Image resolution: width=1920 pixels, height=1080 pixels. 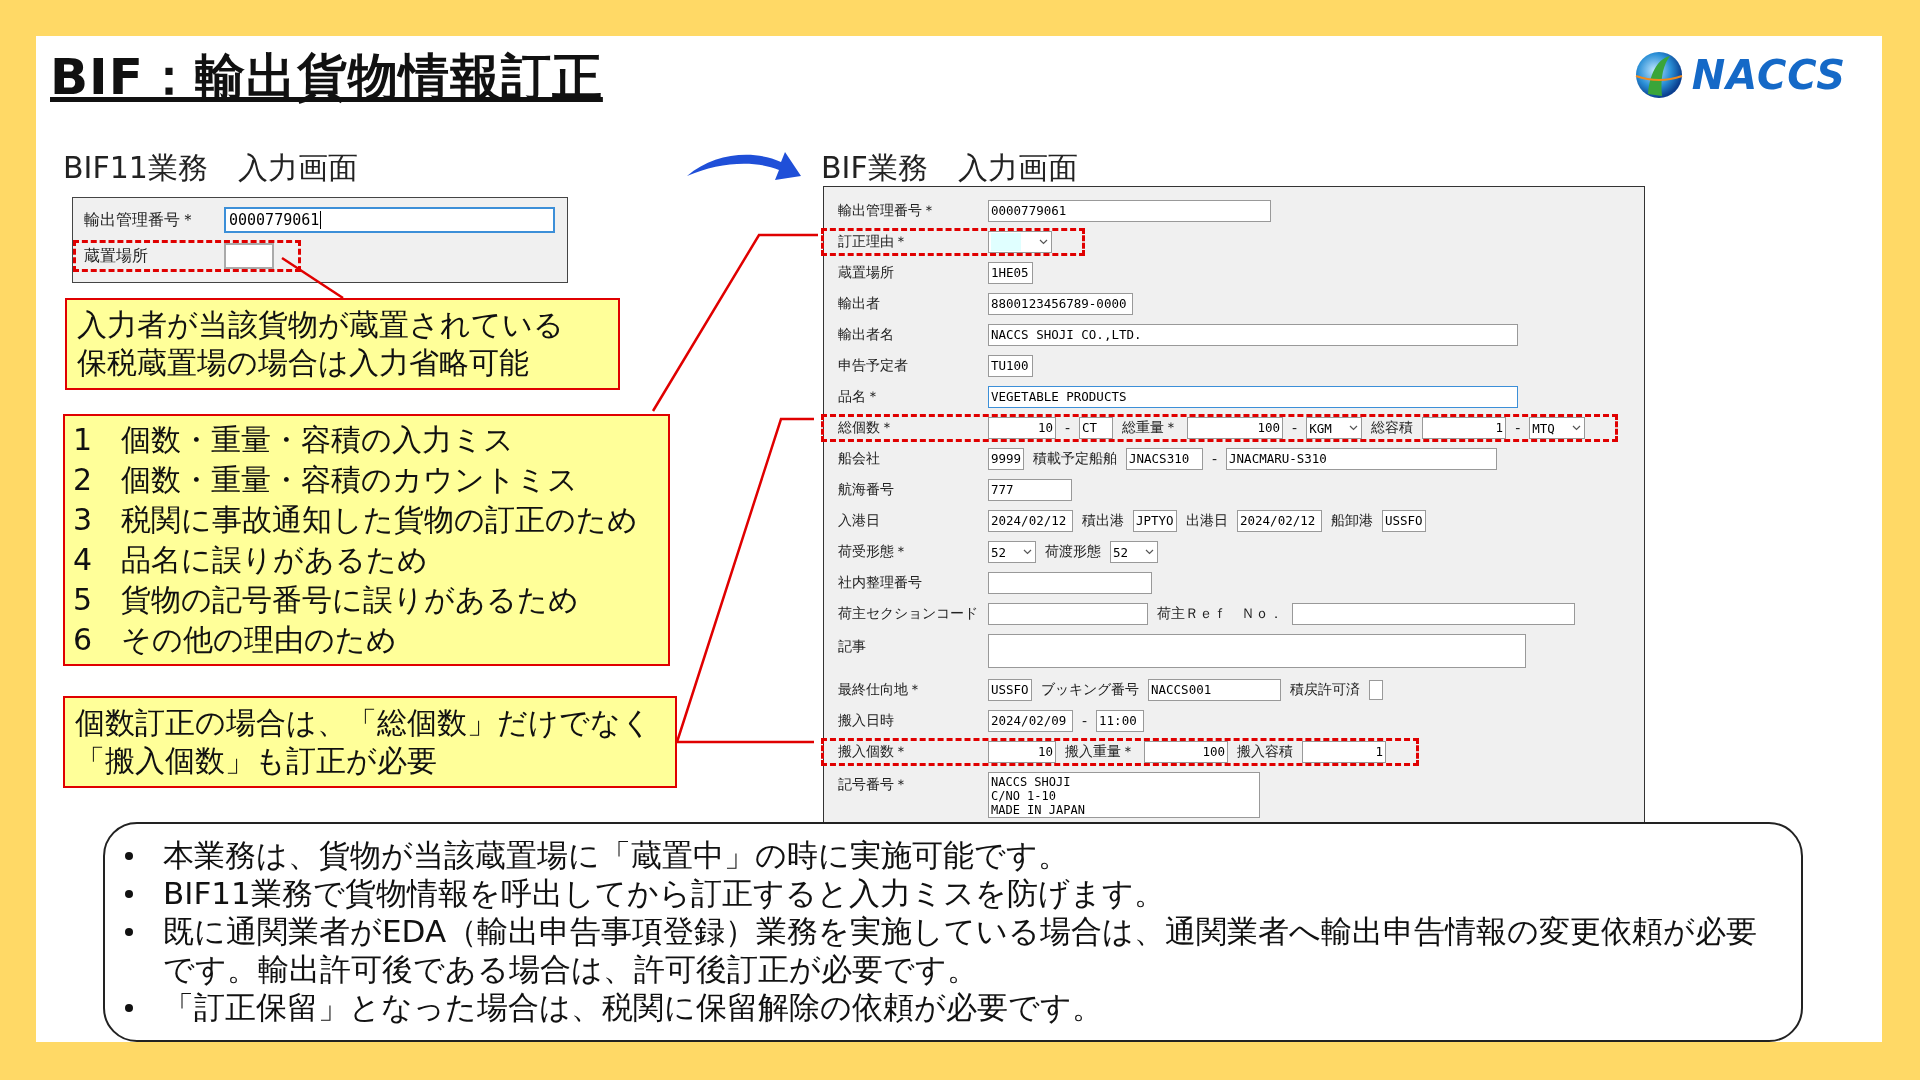 I want to click on list-text: 税関に事故通知した貨物の訂正のため, so click(x=379, y=520).